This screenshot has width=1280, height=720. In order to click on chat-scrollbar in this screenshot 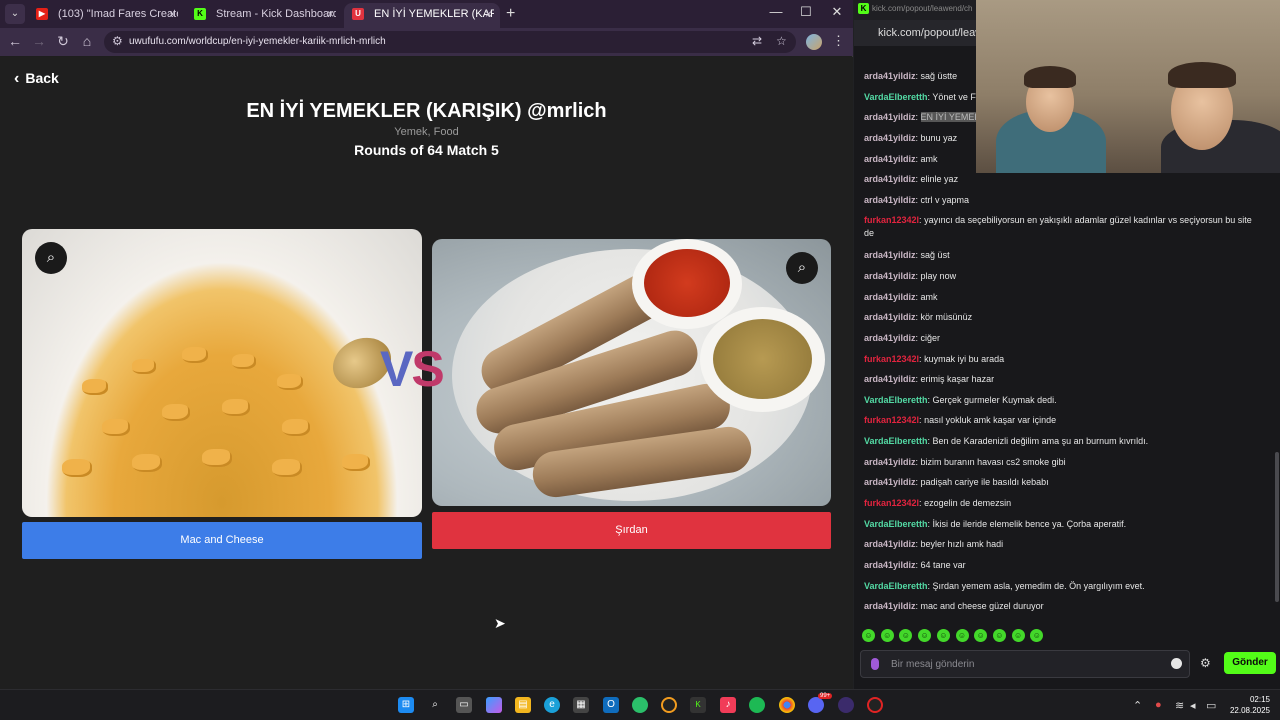, I will do `click(1277, 527)`.